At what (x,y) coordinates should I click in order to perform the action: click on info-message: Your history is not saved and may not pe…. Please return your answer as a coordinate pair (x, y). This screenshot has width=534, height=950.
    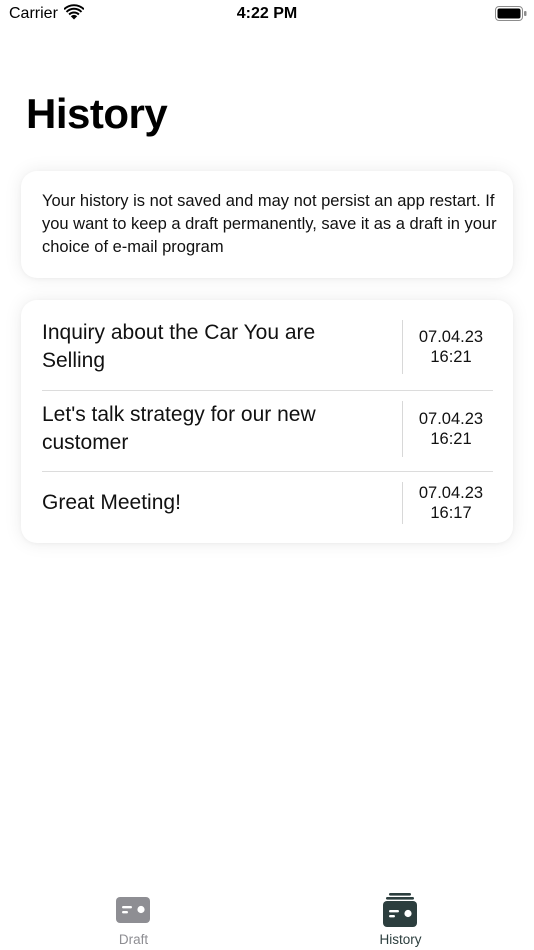
    Looking at the image, I should click on (269, 224).